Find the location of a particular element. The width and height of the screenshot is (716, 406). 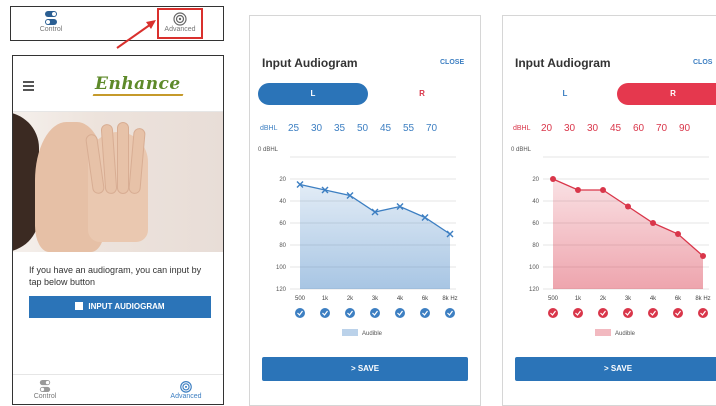

dbhl-value: 55 is located at coordinates (408, 128).